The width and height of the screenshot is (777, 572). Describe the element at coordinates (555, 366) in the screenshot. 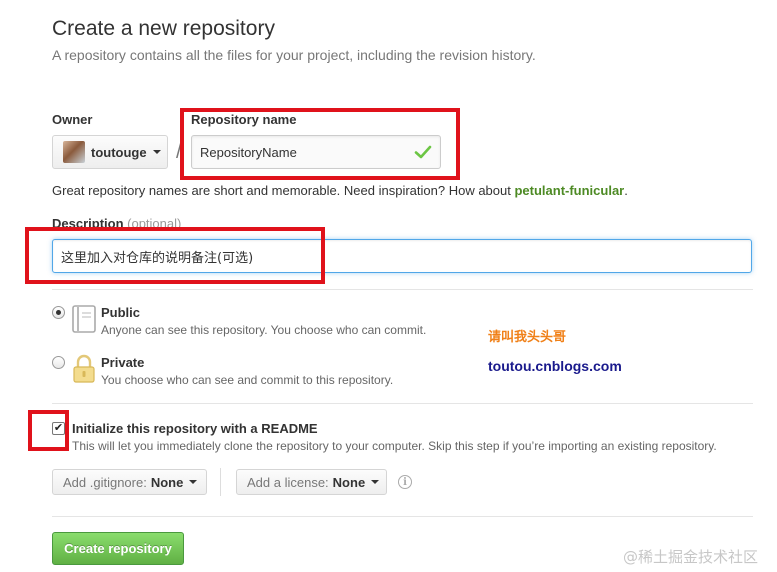

I see `watermark-blog-url: toutou.cnblogs.com` at that location.